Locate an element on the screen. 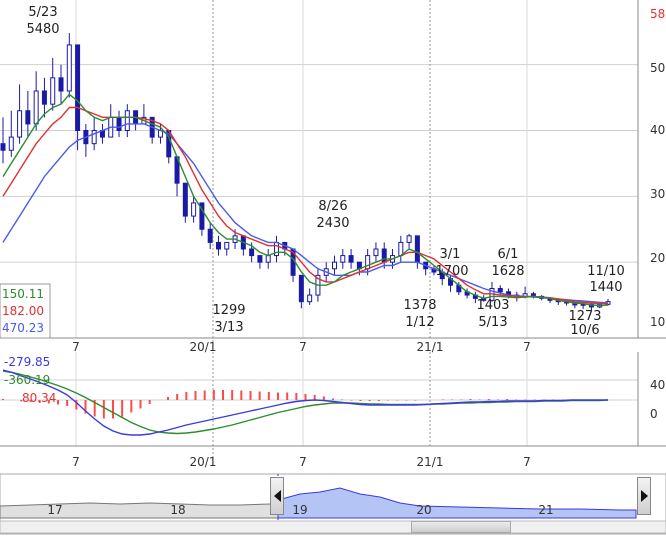 This screenshot has height=542, width=666. navigator-track is located at coordinates (333, 527).